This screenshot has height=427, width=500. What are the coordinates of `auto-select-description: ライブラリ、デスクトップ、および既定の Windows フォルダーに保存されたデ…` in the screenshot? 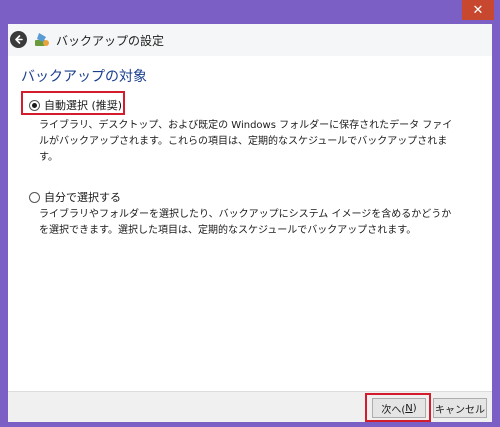 It's located at (246, 141).